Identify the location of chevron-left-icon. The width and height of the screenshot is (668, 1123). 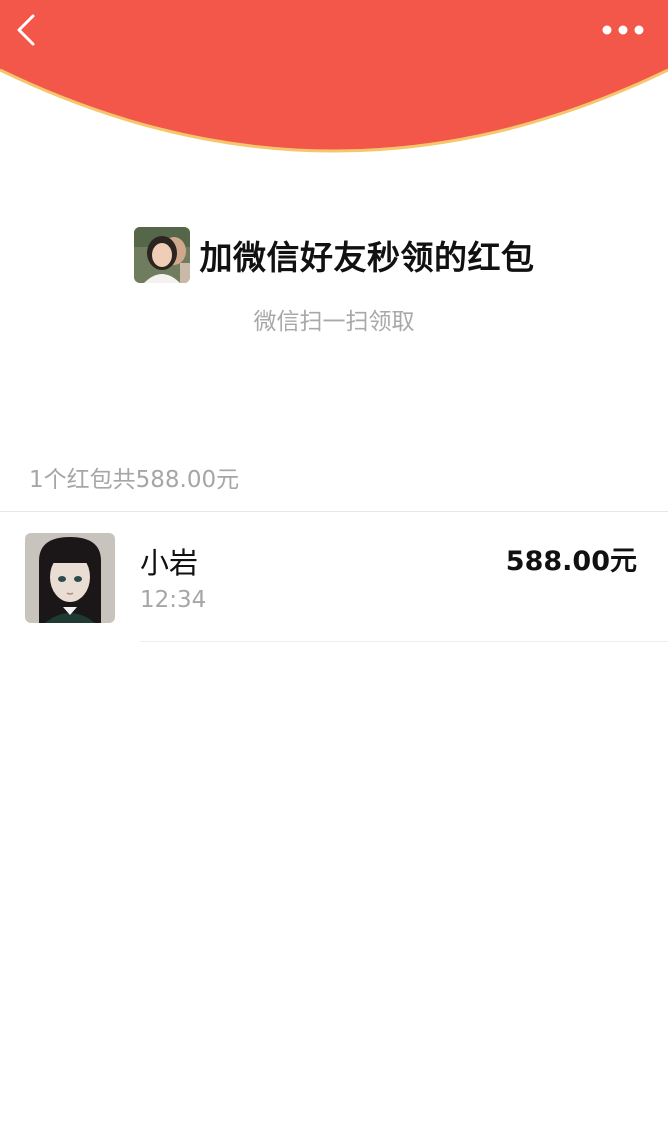
(26, 30).